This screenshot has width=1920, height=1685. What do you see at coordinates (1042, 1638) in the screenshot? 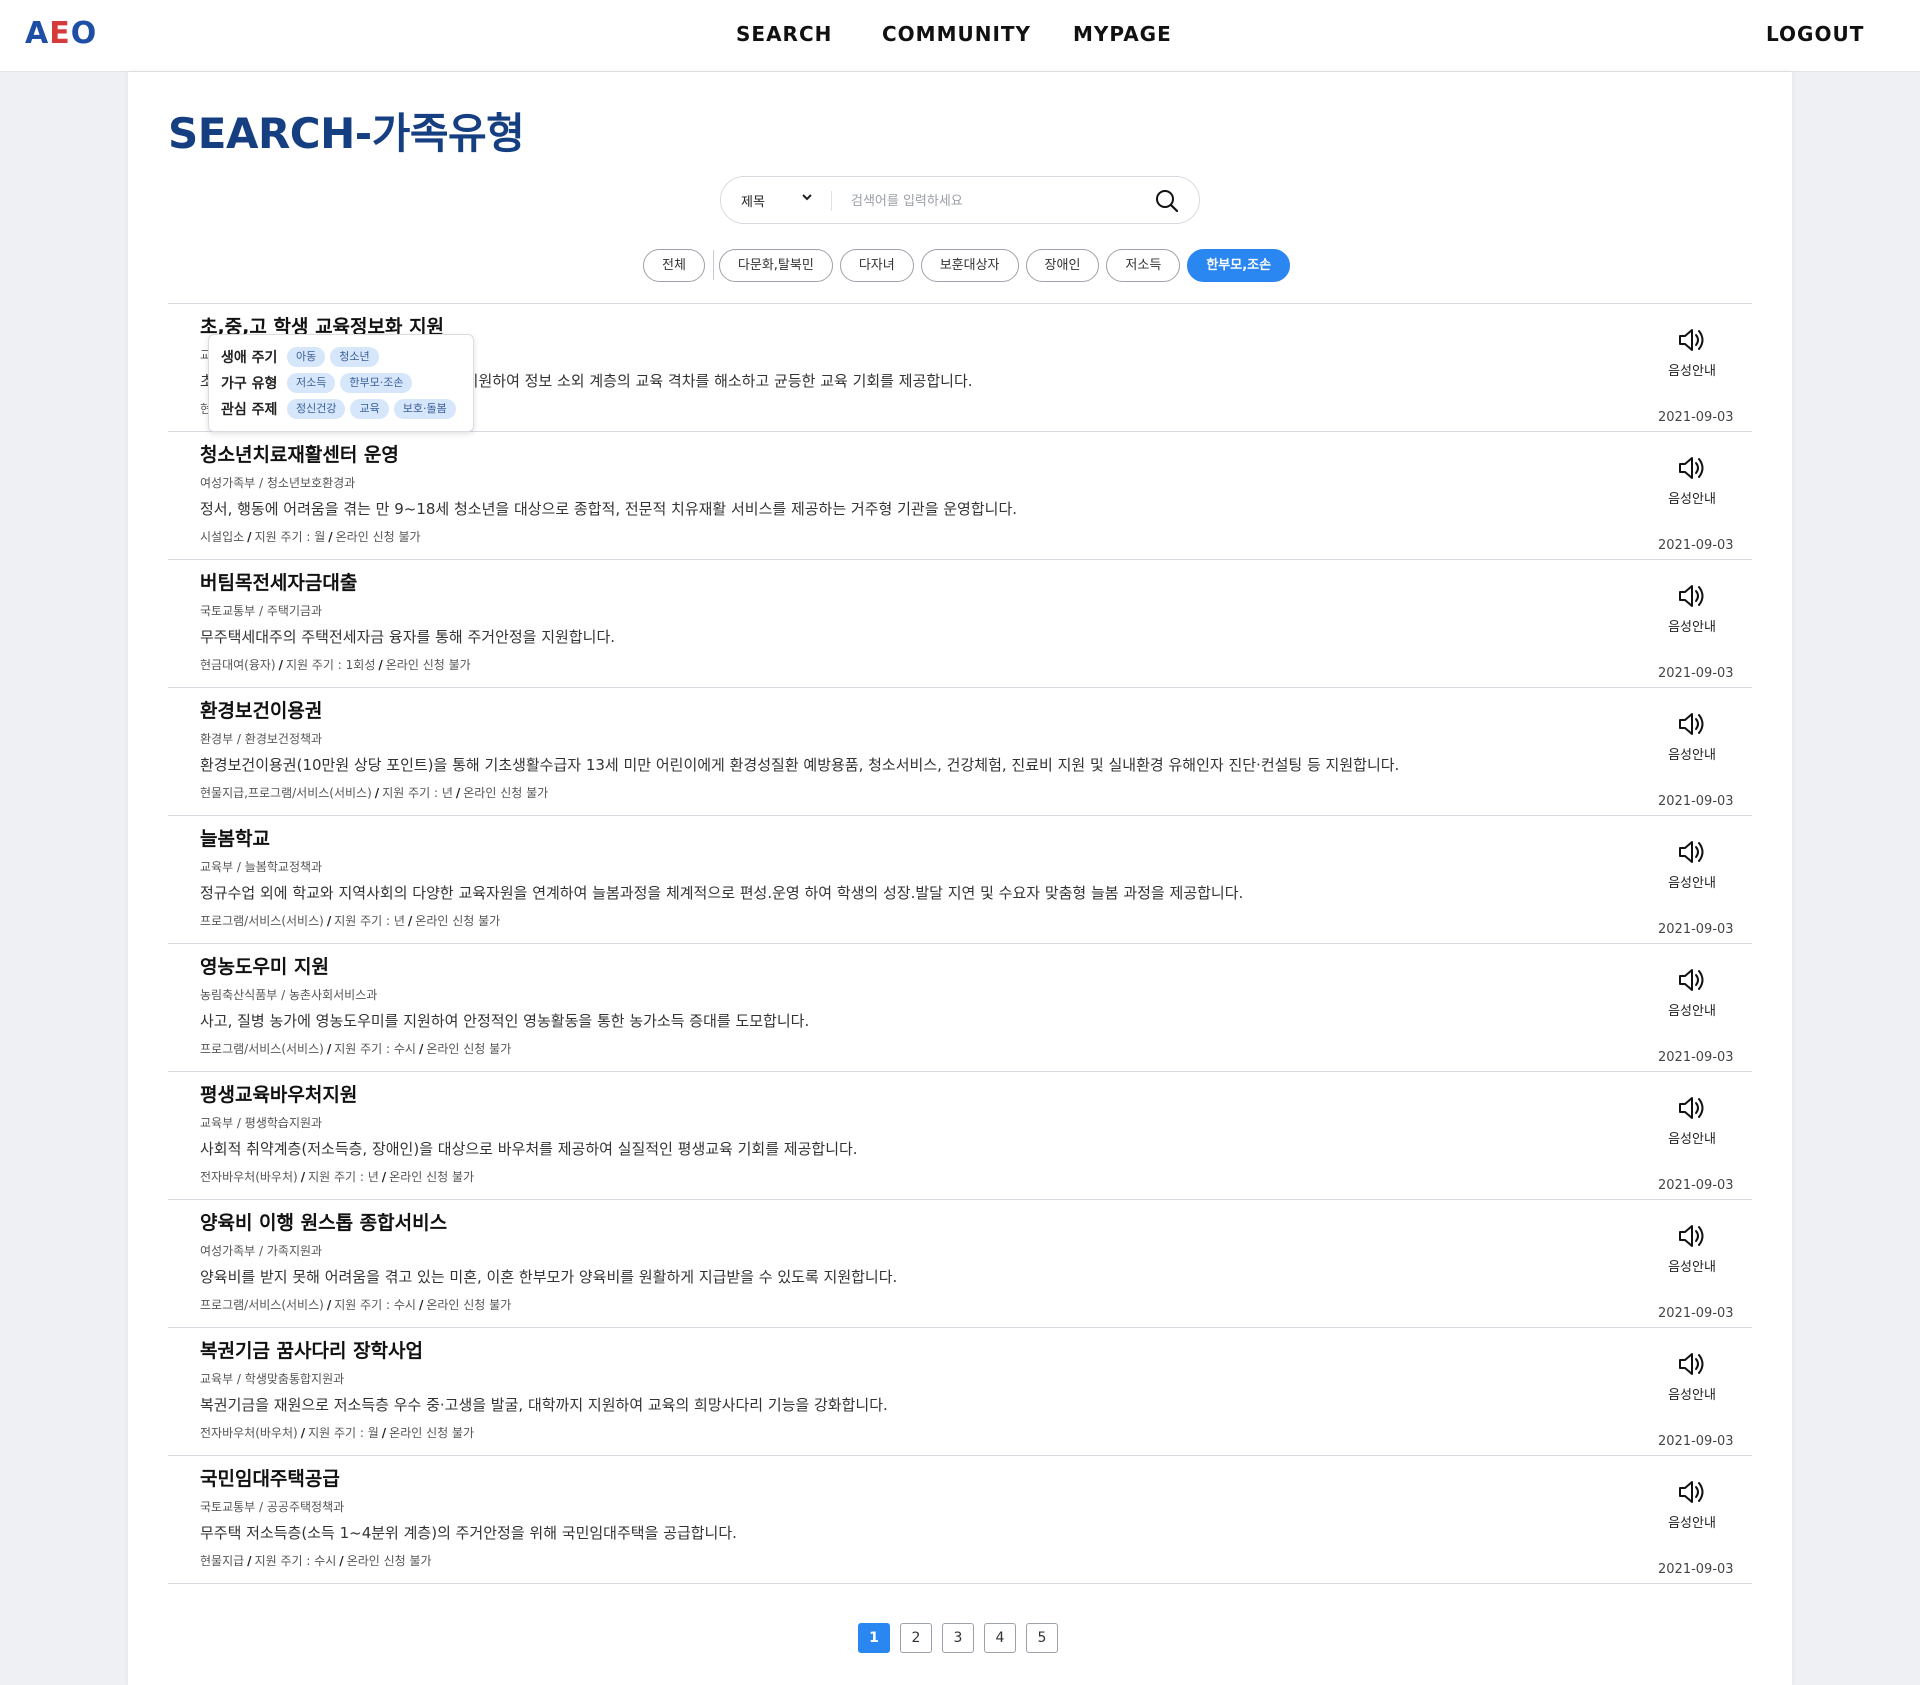
I see `page-button: 5` at bounding box center [1042, 1638].